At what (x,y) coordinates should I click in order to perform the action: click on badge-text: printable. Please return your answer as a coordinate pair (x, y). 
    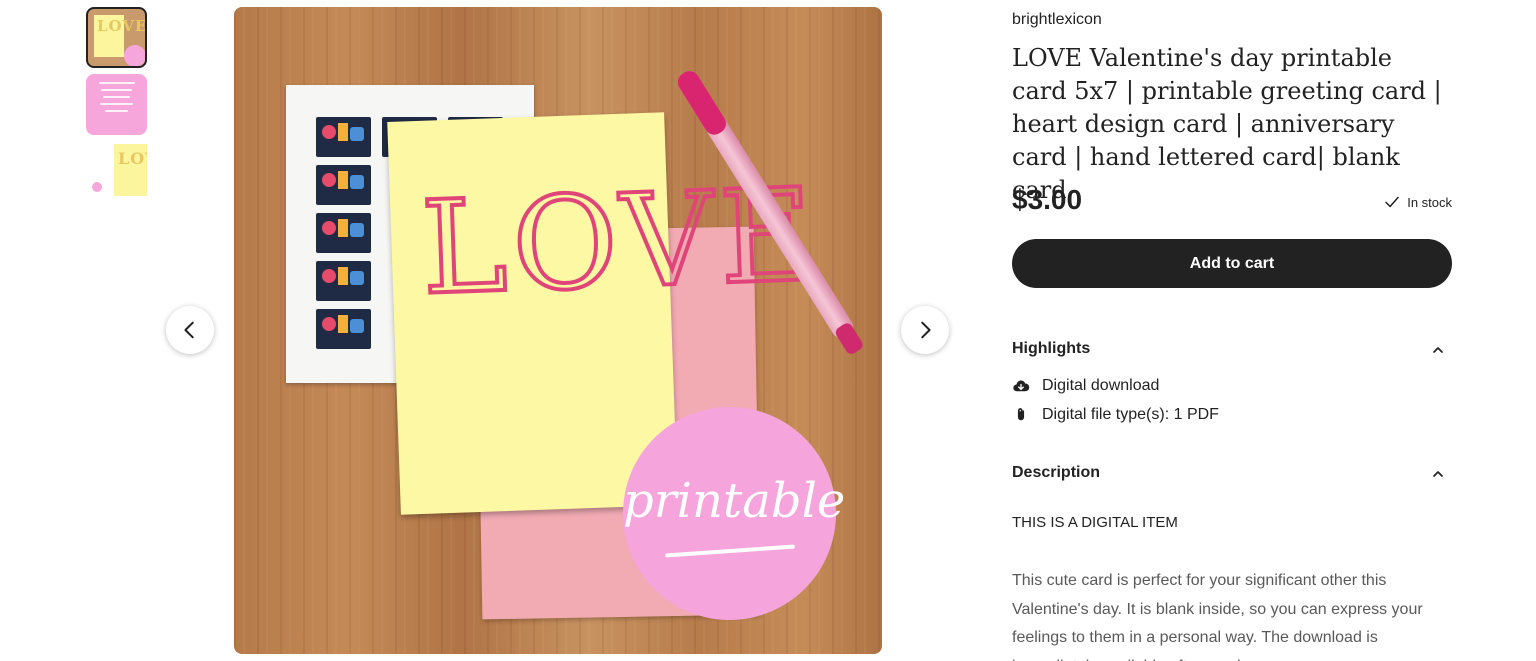
    Looking at the image, I should click on (734, 501).